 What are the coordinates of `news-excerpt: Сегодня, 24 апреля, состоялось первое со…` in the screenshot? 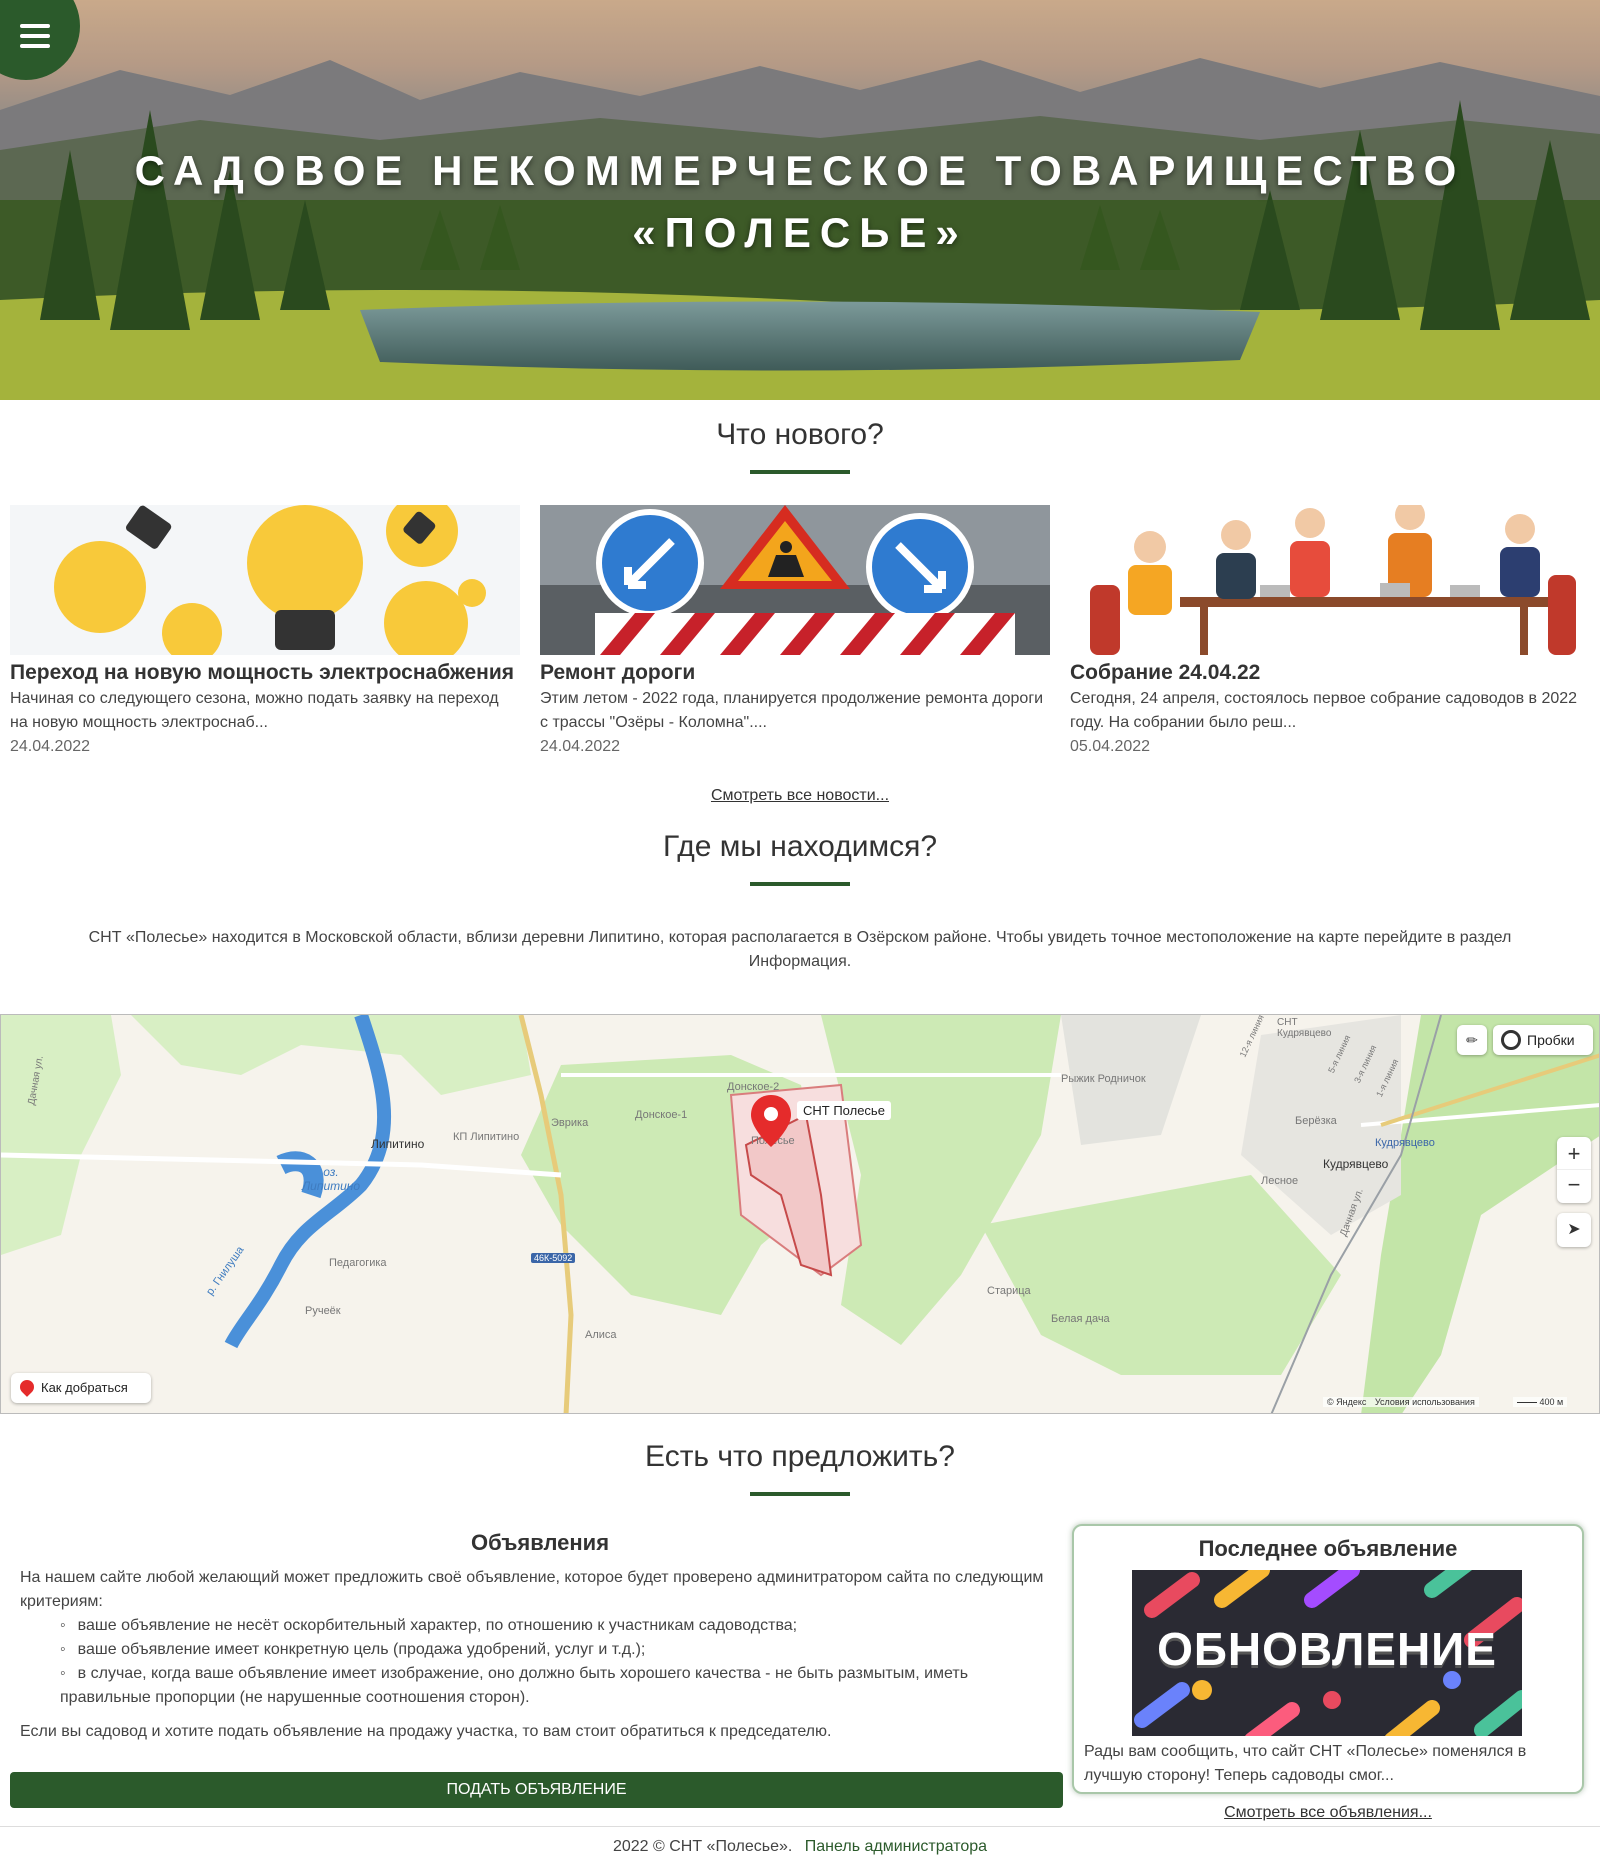 It's located at (1324, 710).